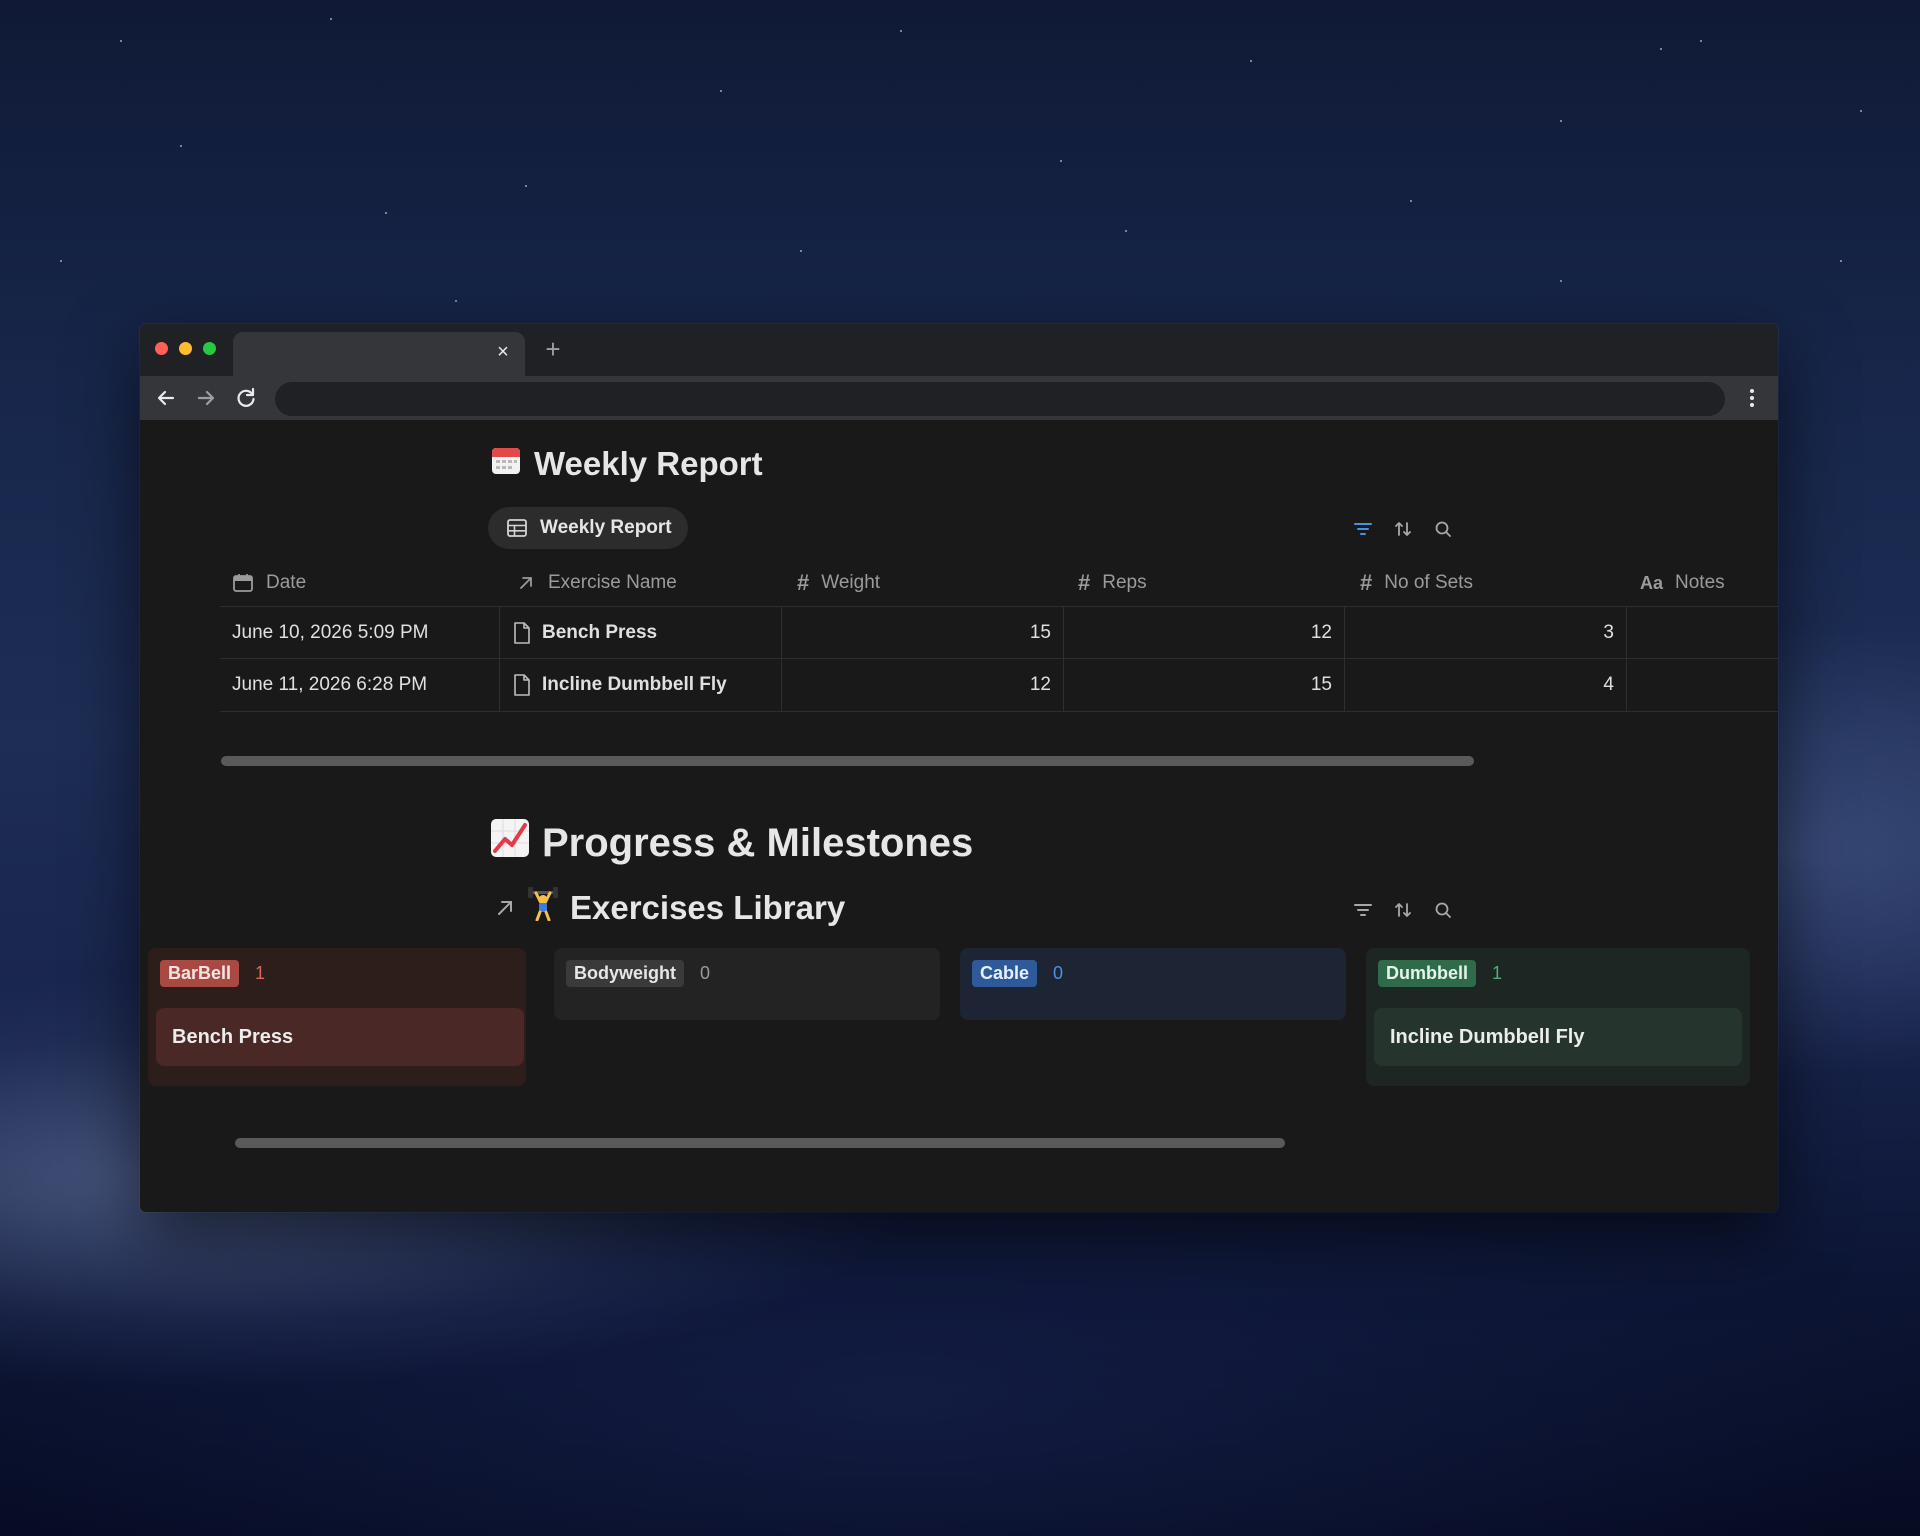 The image size is (1920, 1536). Describe the element at coordinates (517, 528) in the screenshot. I see `table-icon` at that location.